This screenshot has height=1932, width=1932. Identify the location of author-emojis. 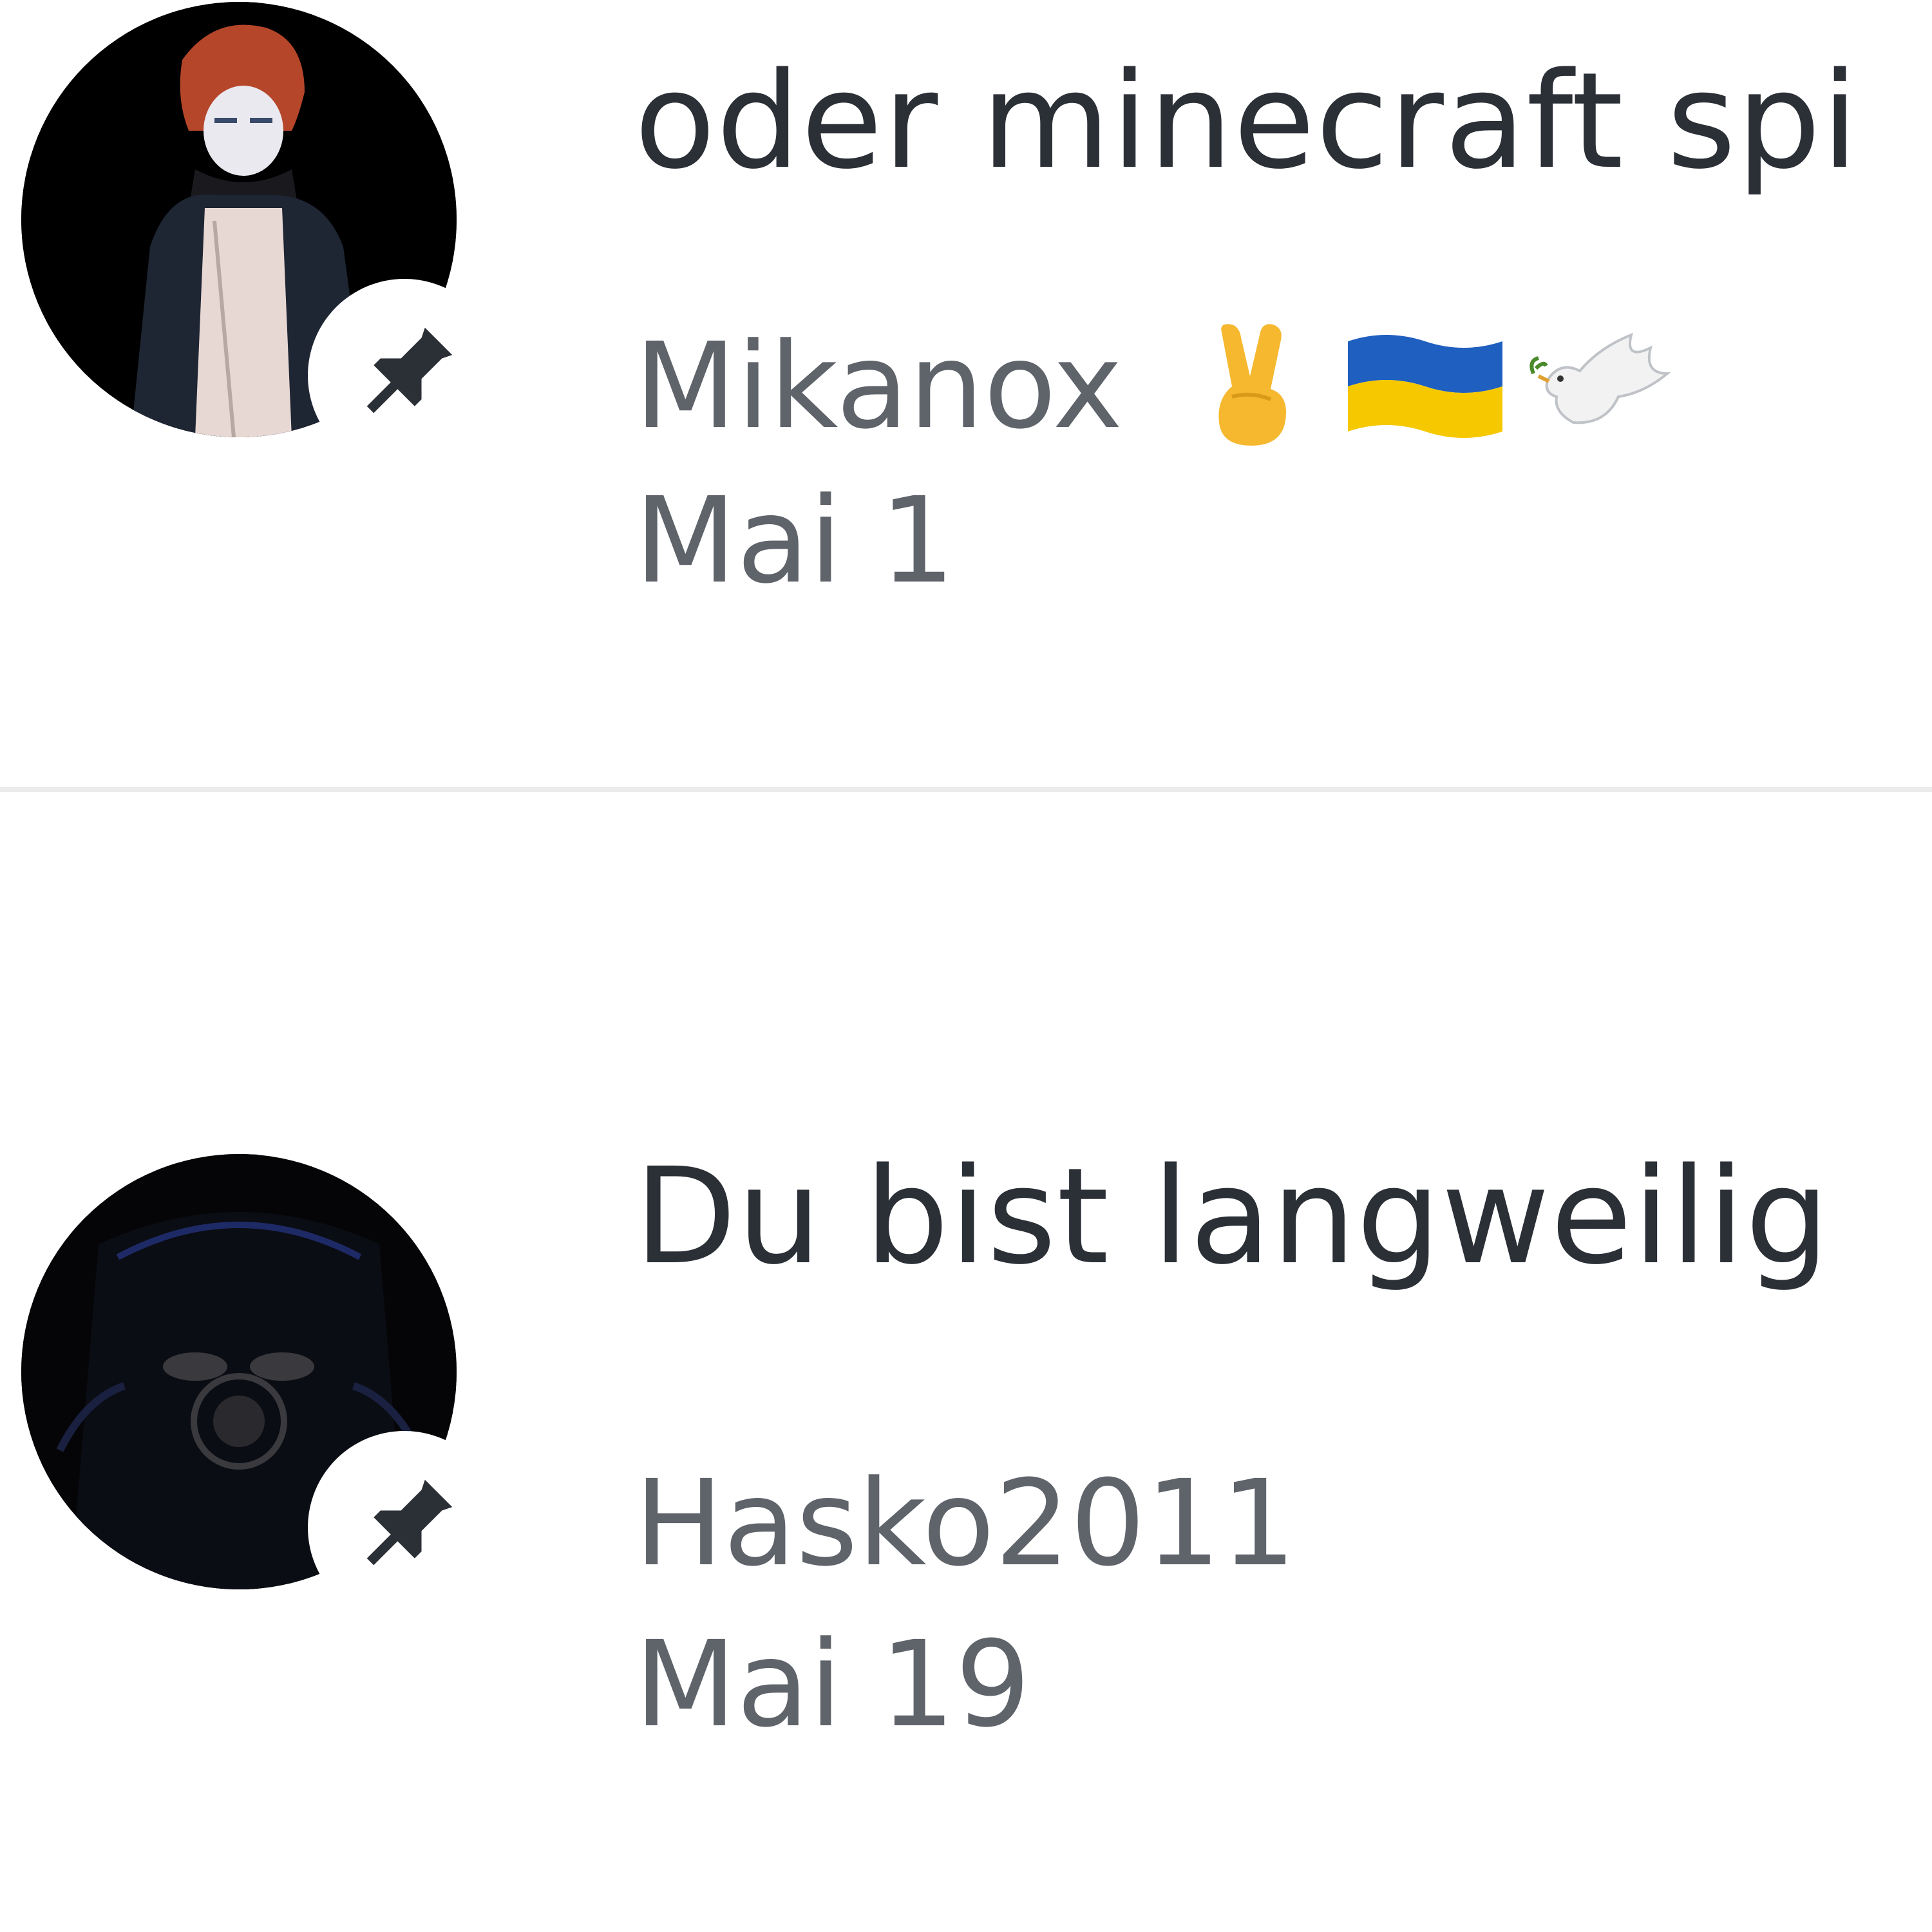
(1434, 386).